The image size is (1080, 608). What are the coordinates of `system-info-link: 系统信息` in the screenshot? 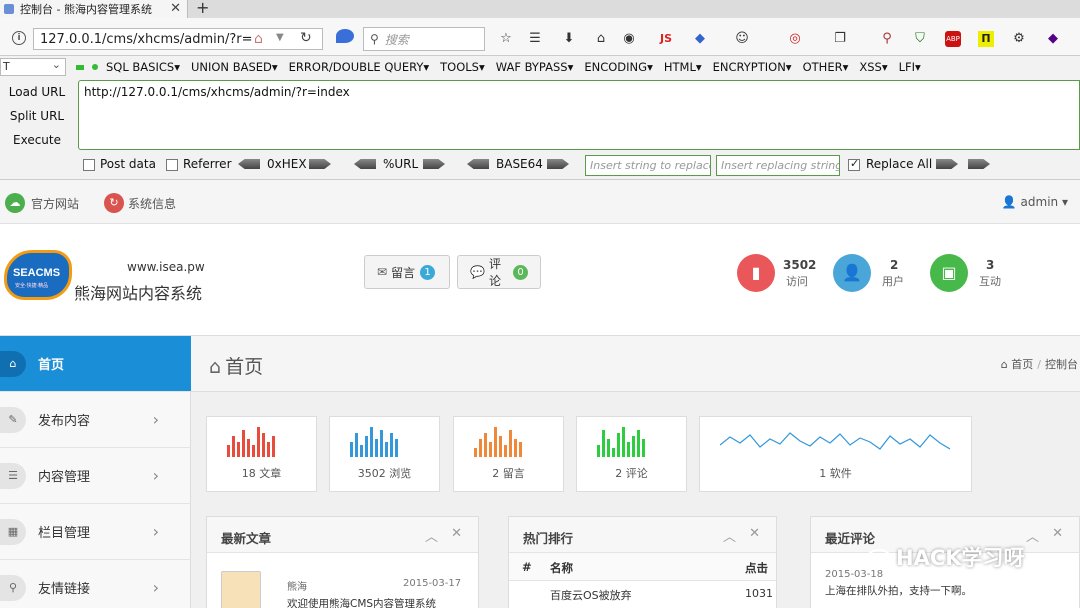 It's located at (152, 203).